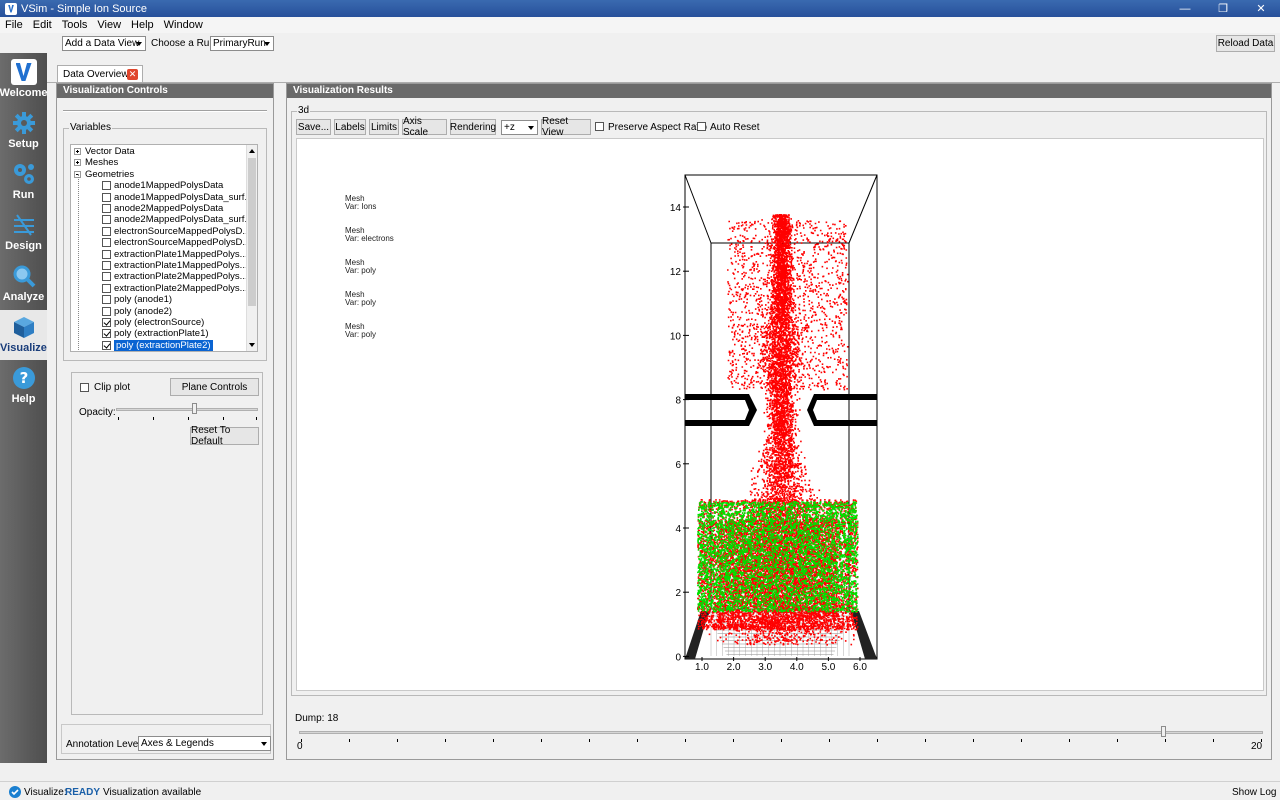 The height and width of the screenshot is (800, 1280). What do you see at coordinates (640, 25) in the screenshot?
I see `menu-bar: File Edit Tools View Help Window` at bounding box center [640, 25].